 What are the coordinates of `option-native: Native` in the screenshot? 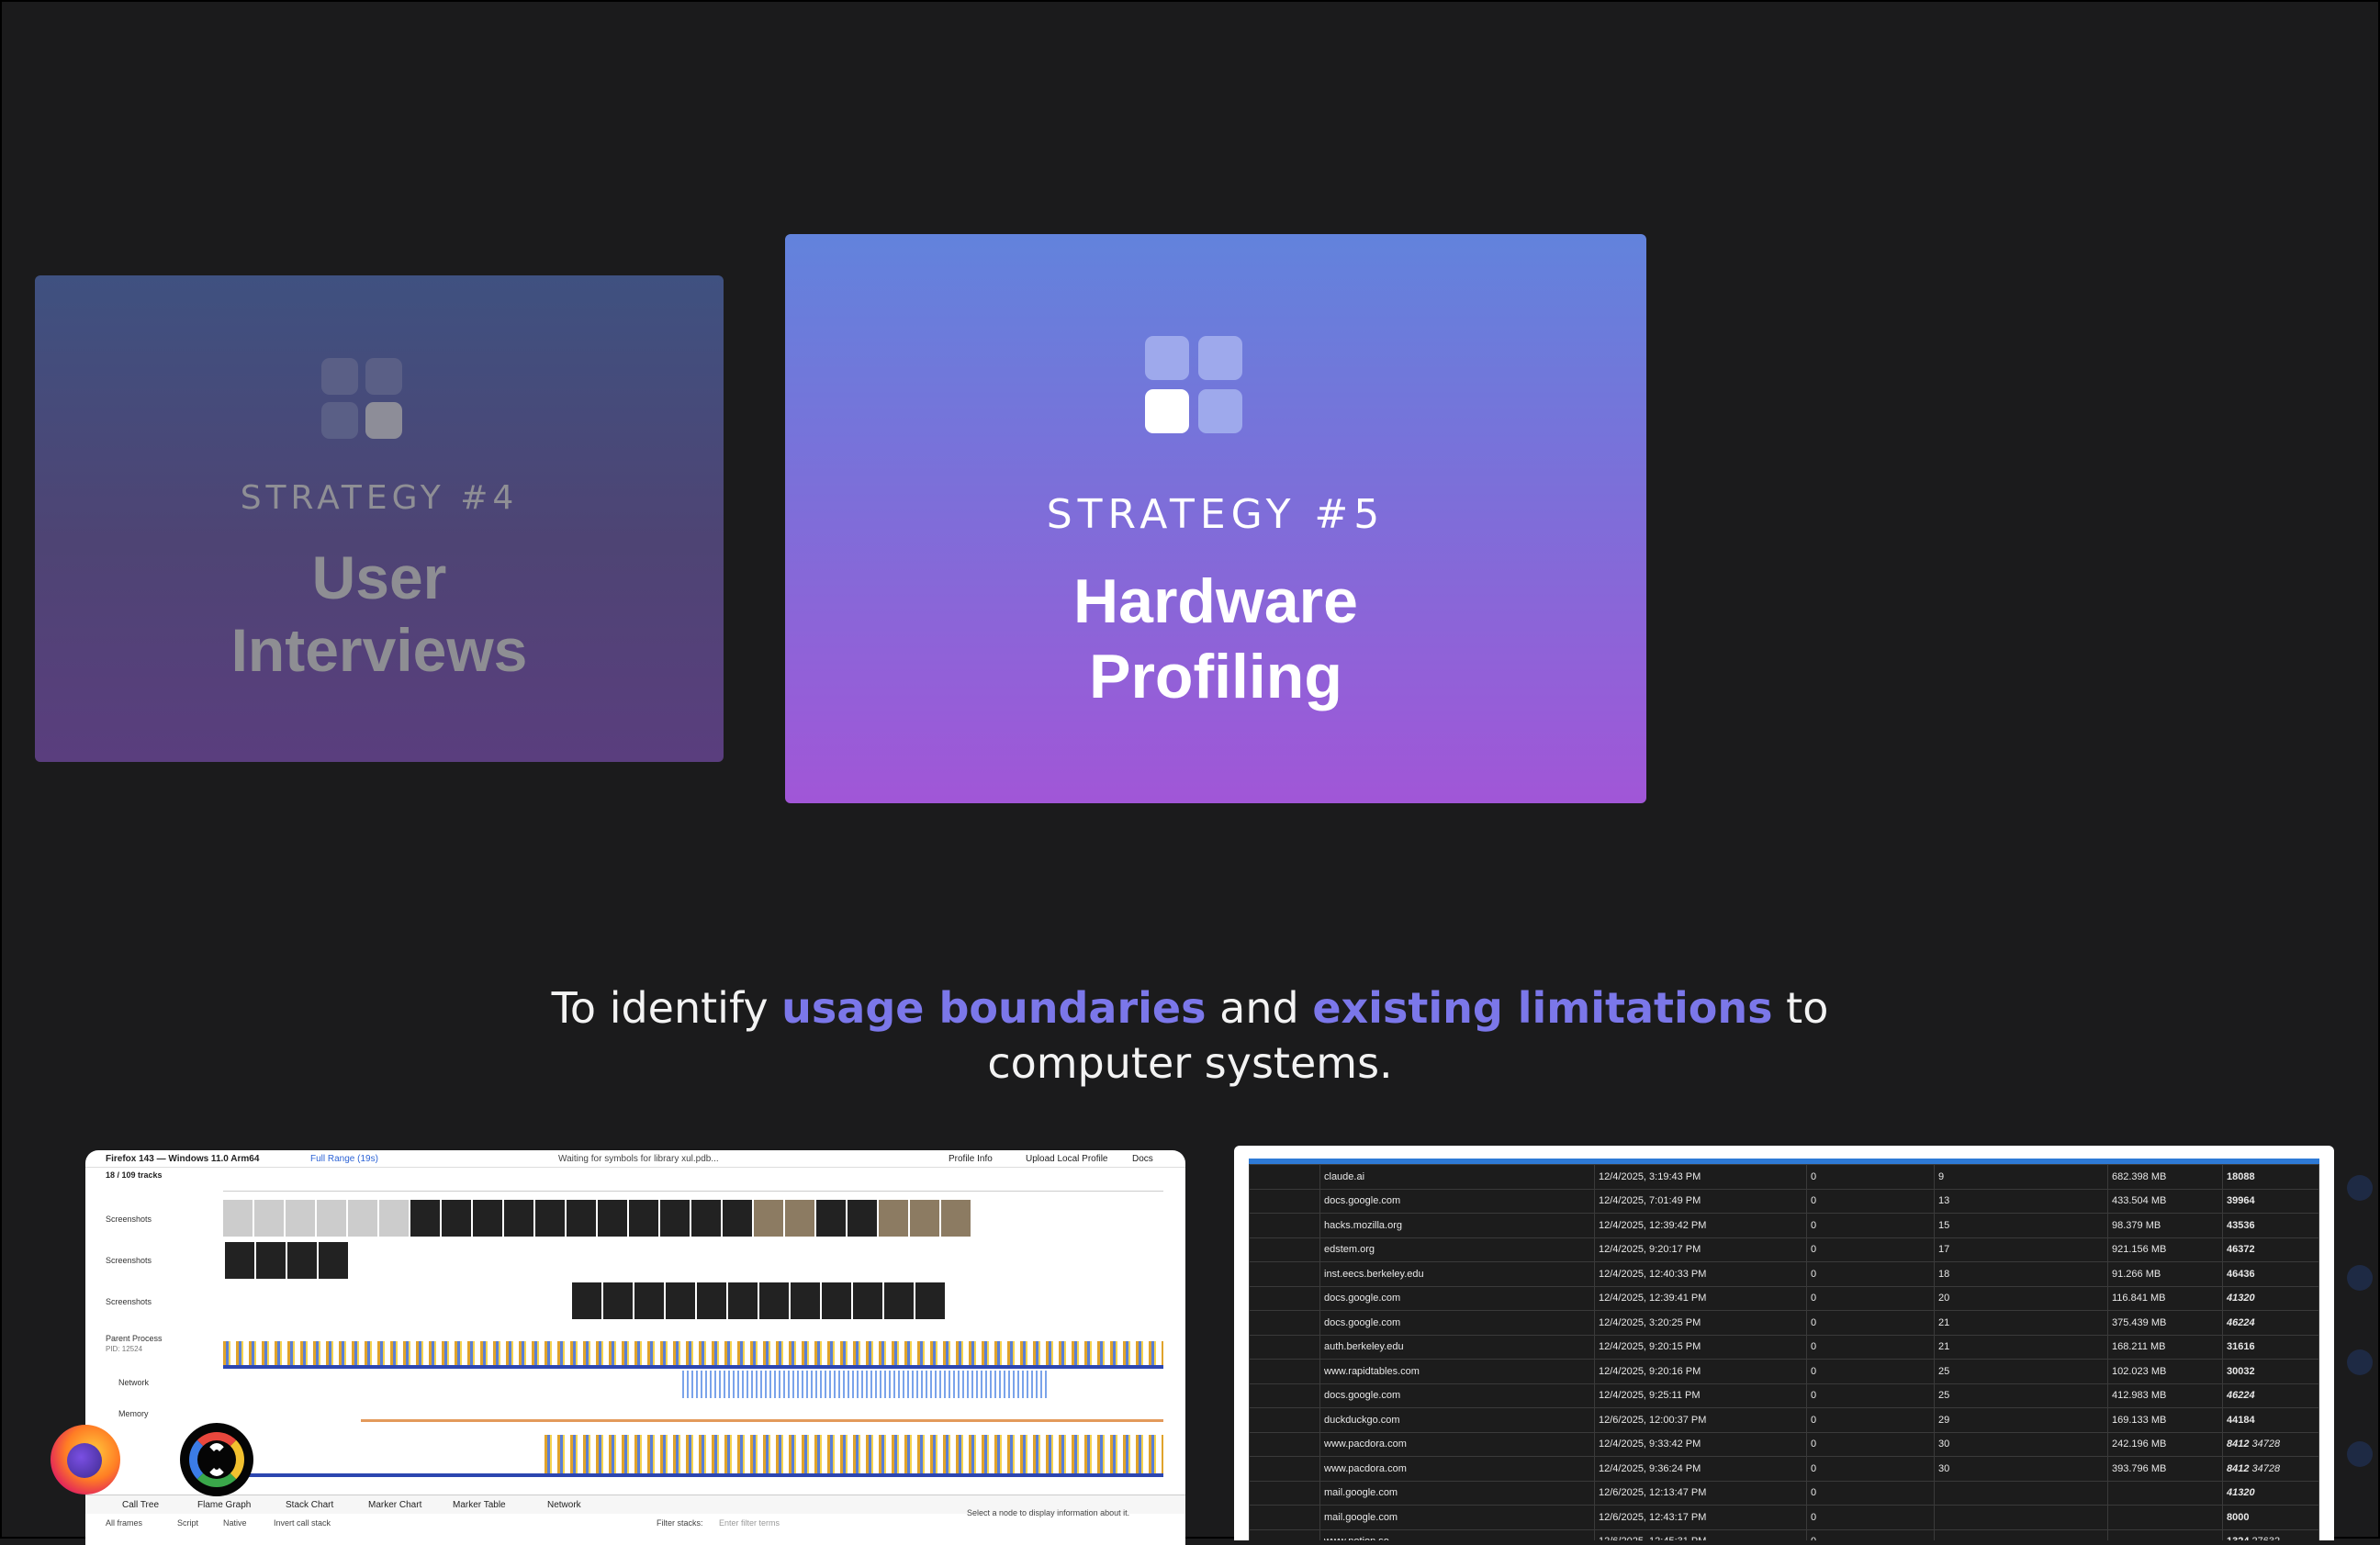 It's located at (235, 1523).